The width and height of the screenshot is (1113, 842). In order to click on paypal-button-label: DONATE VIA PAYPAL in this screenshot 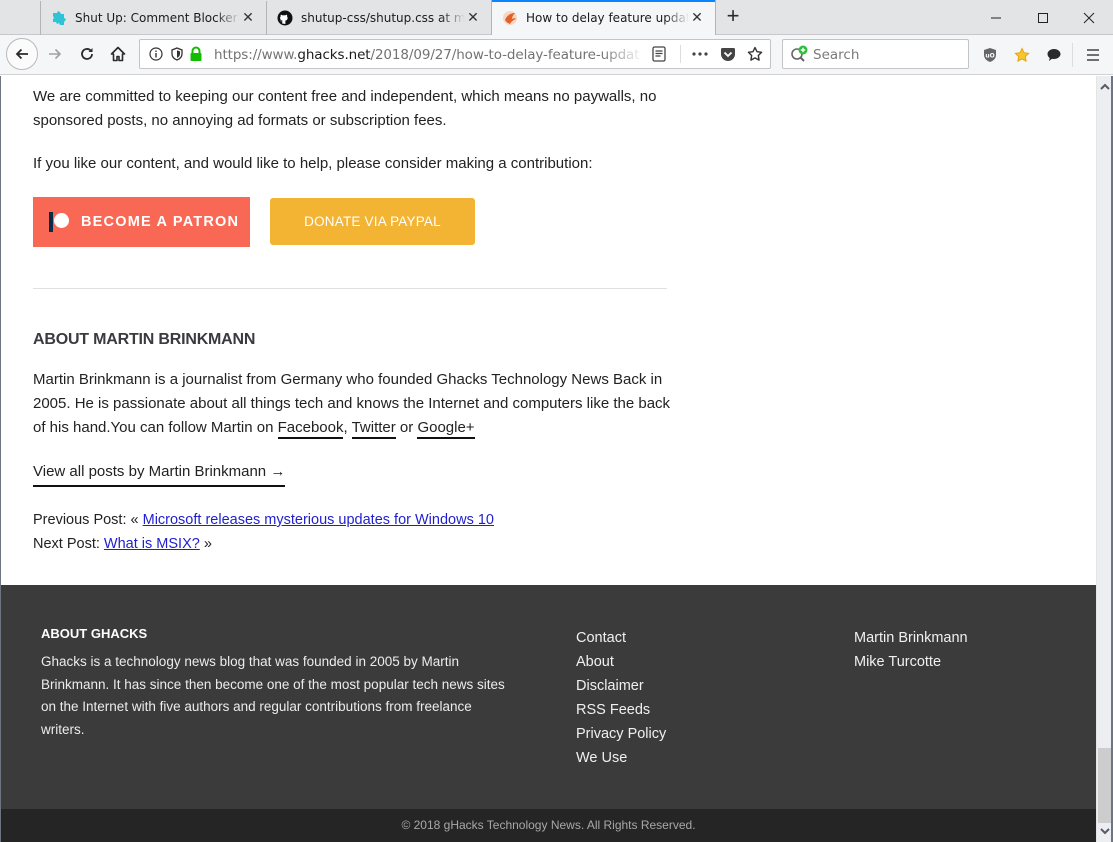, I will do `click(372, 221)`.